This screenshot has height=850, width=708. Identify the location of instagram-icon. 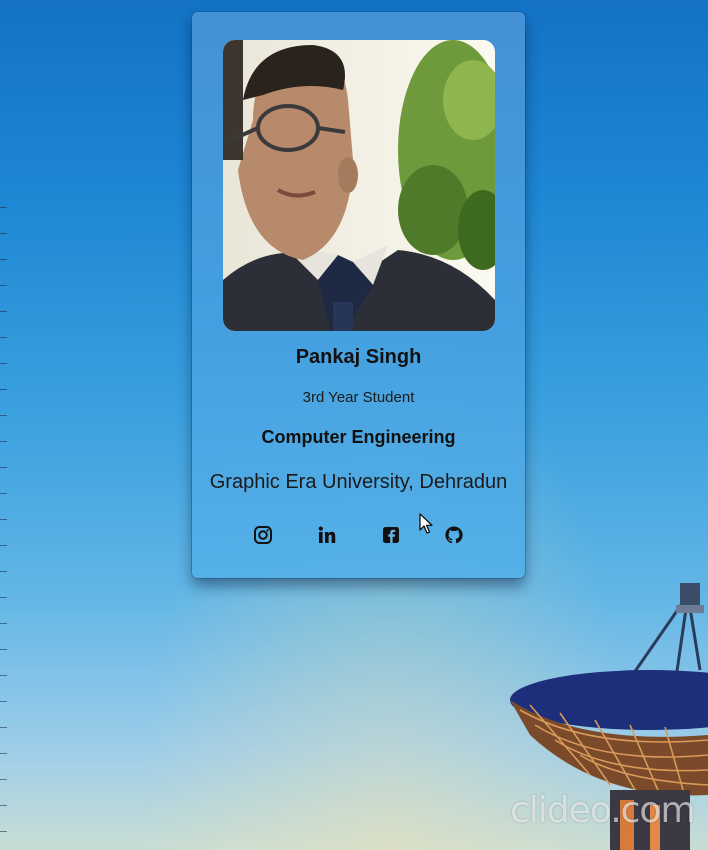
(263, 535).